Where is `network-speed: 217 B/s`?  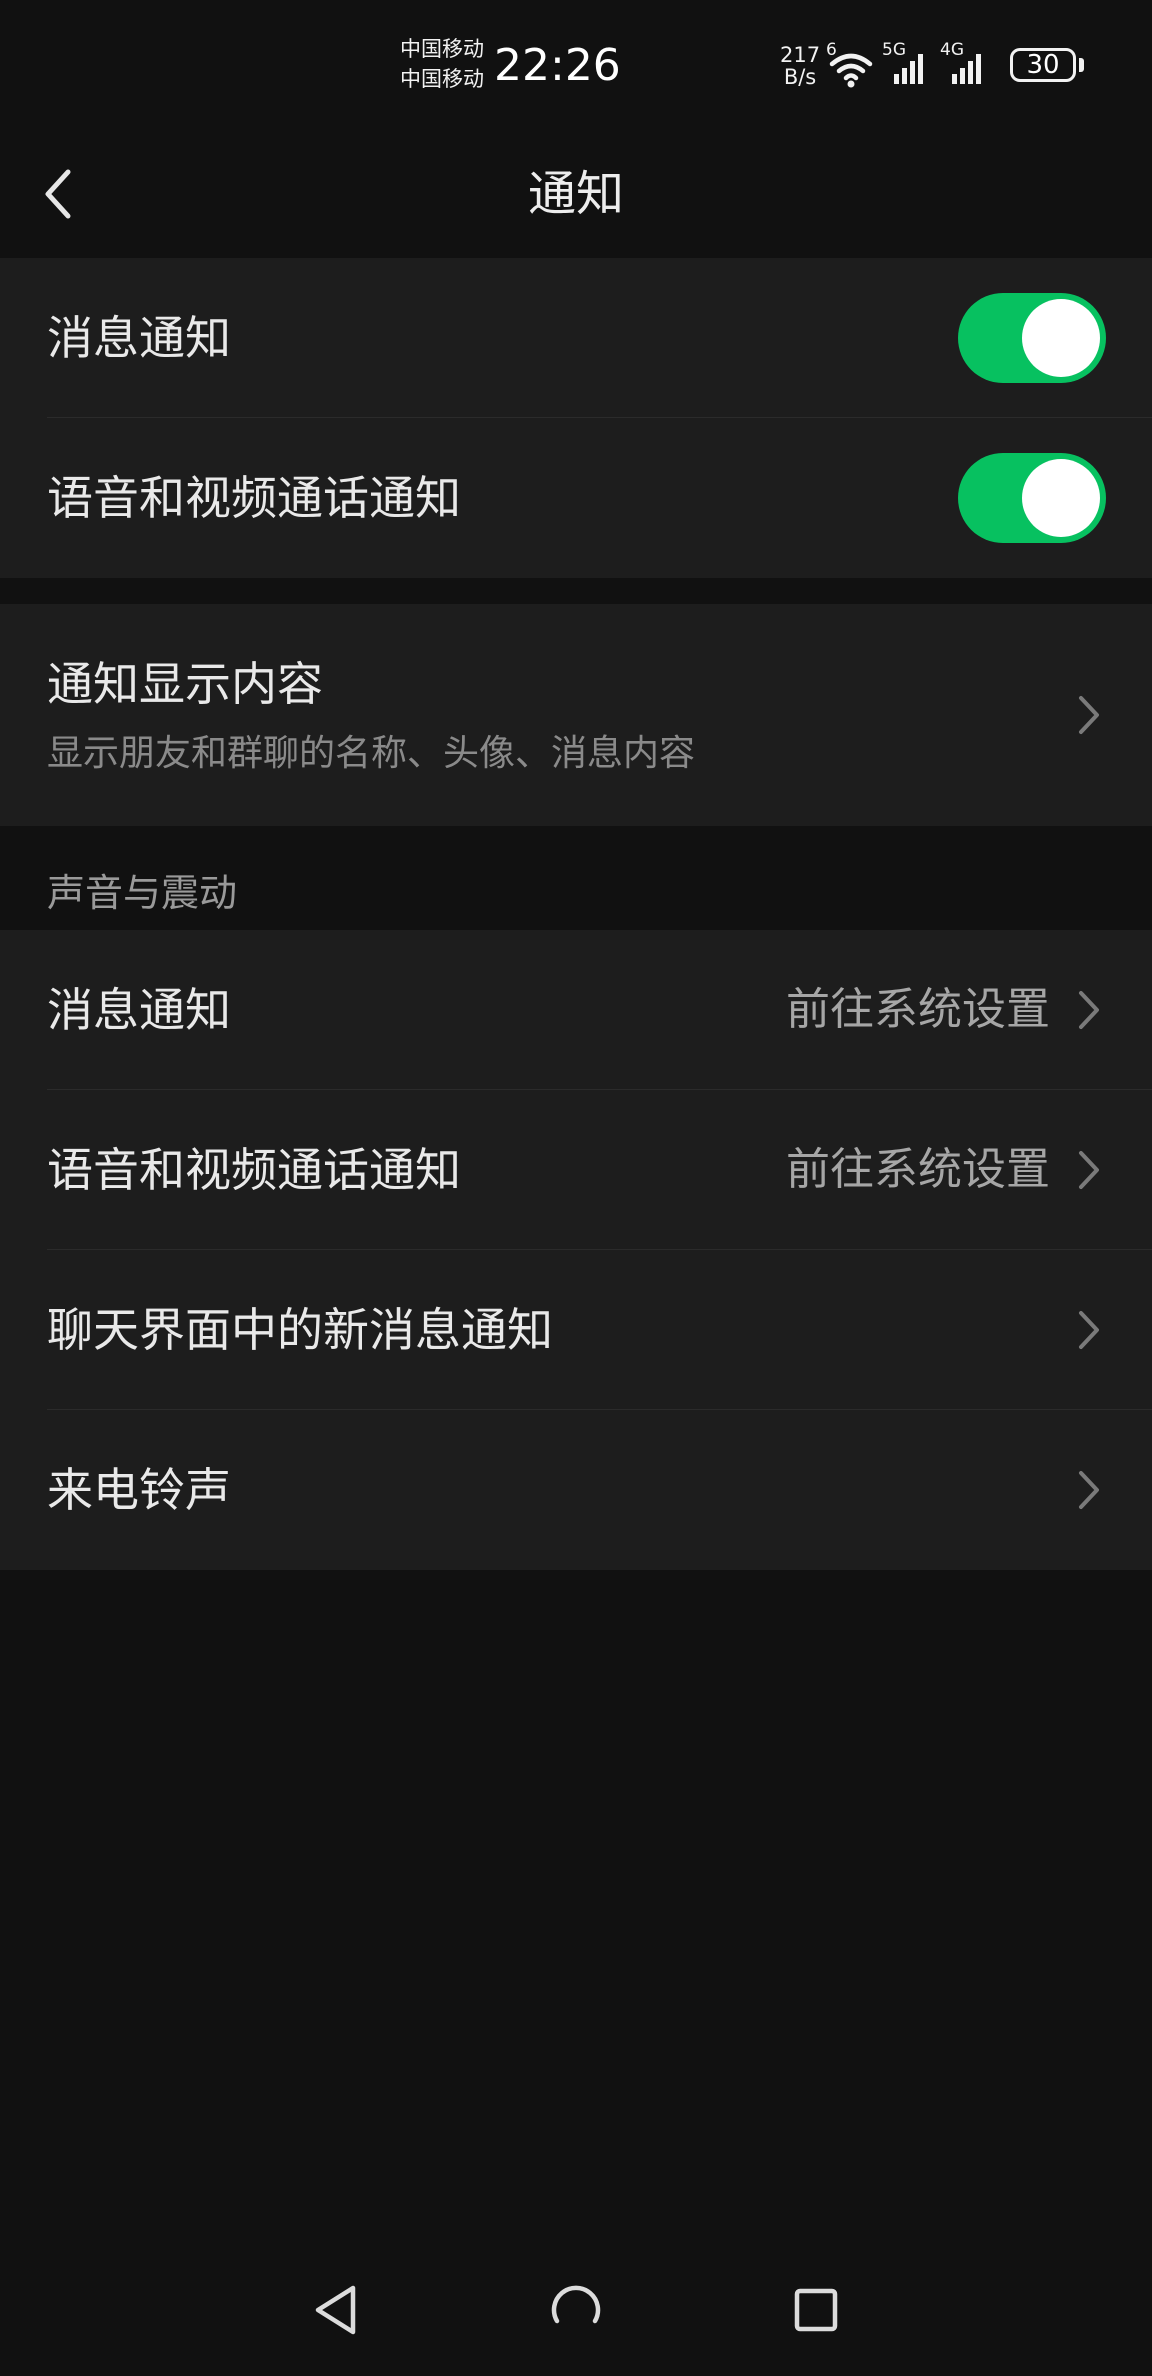
network-speed: 217 B/s is located at coordinates (800, 66).